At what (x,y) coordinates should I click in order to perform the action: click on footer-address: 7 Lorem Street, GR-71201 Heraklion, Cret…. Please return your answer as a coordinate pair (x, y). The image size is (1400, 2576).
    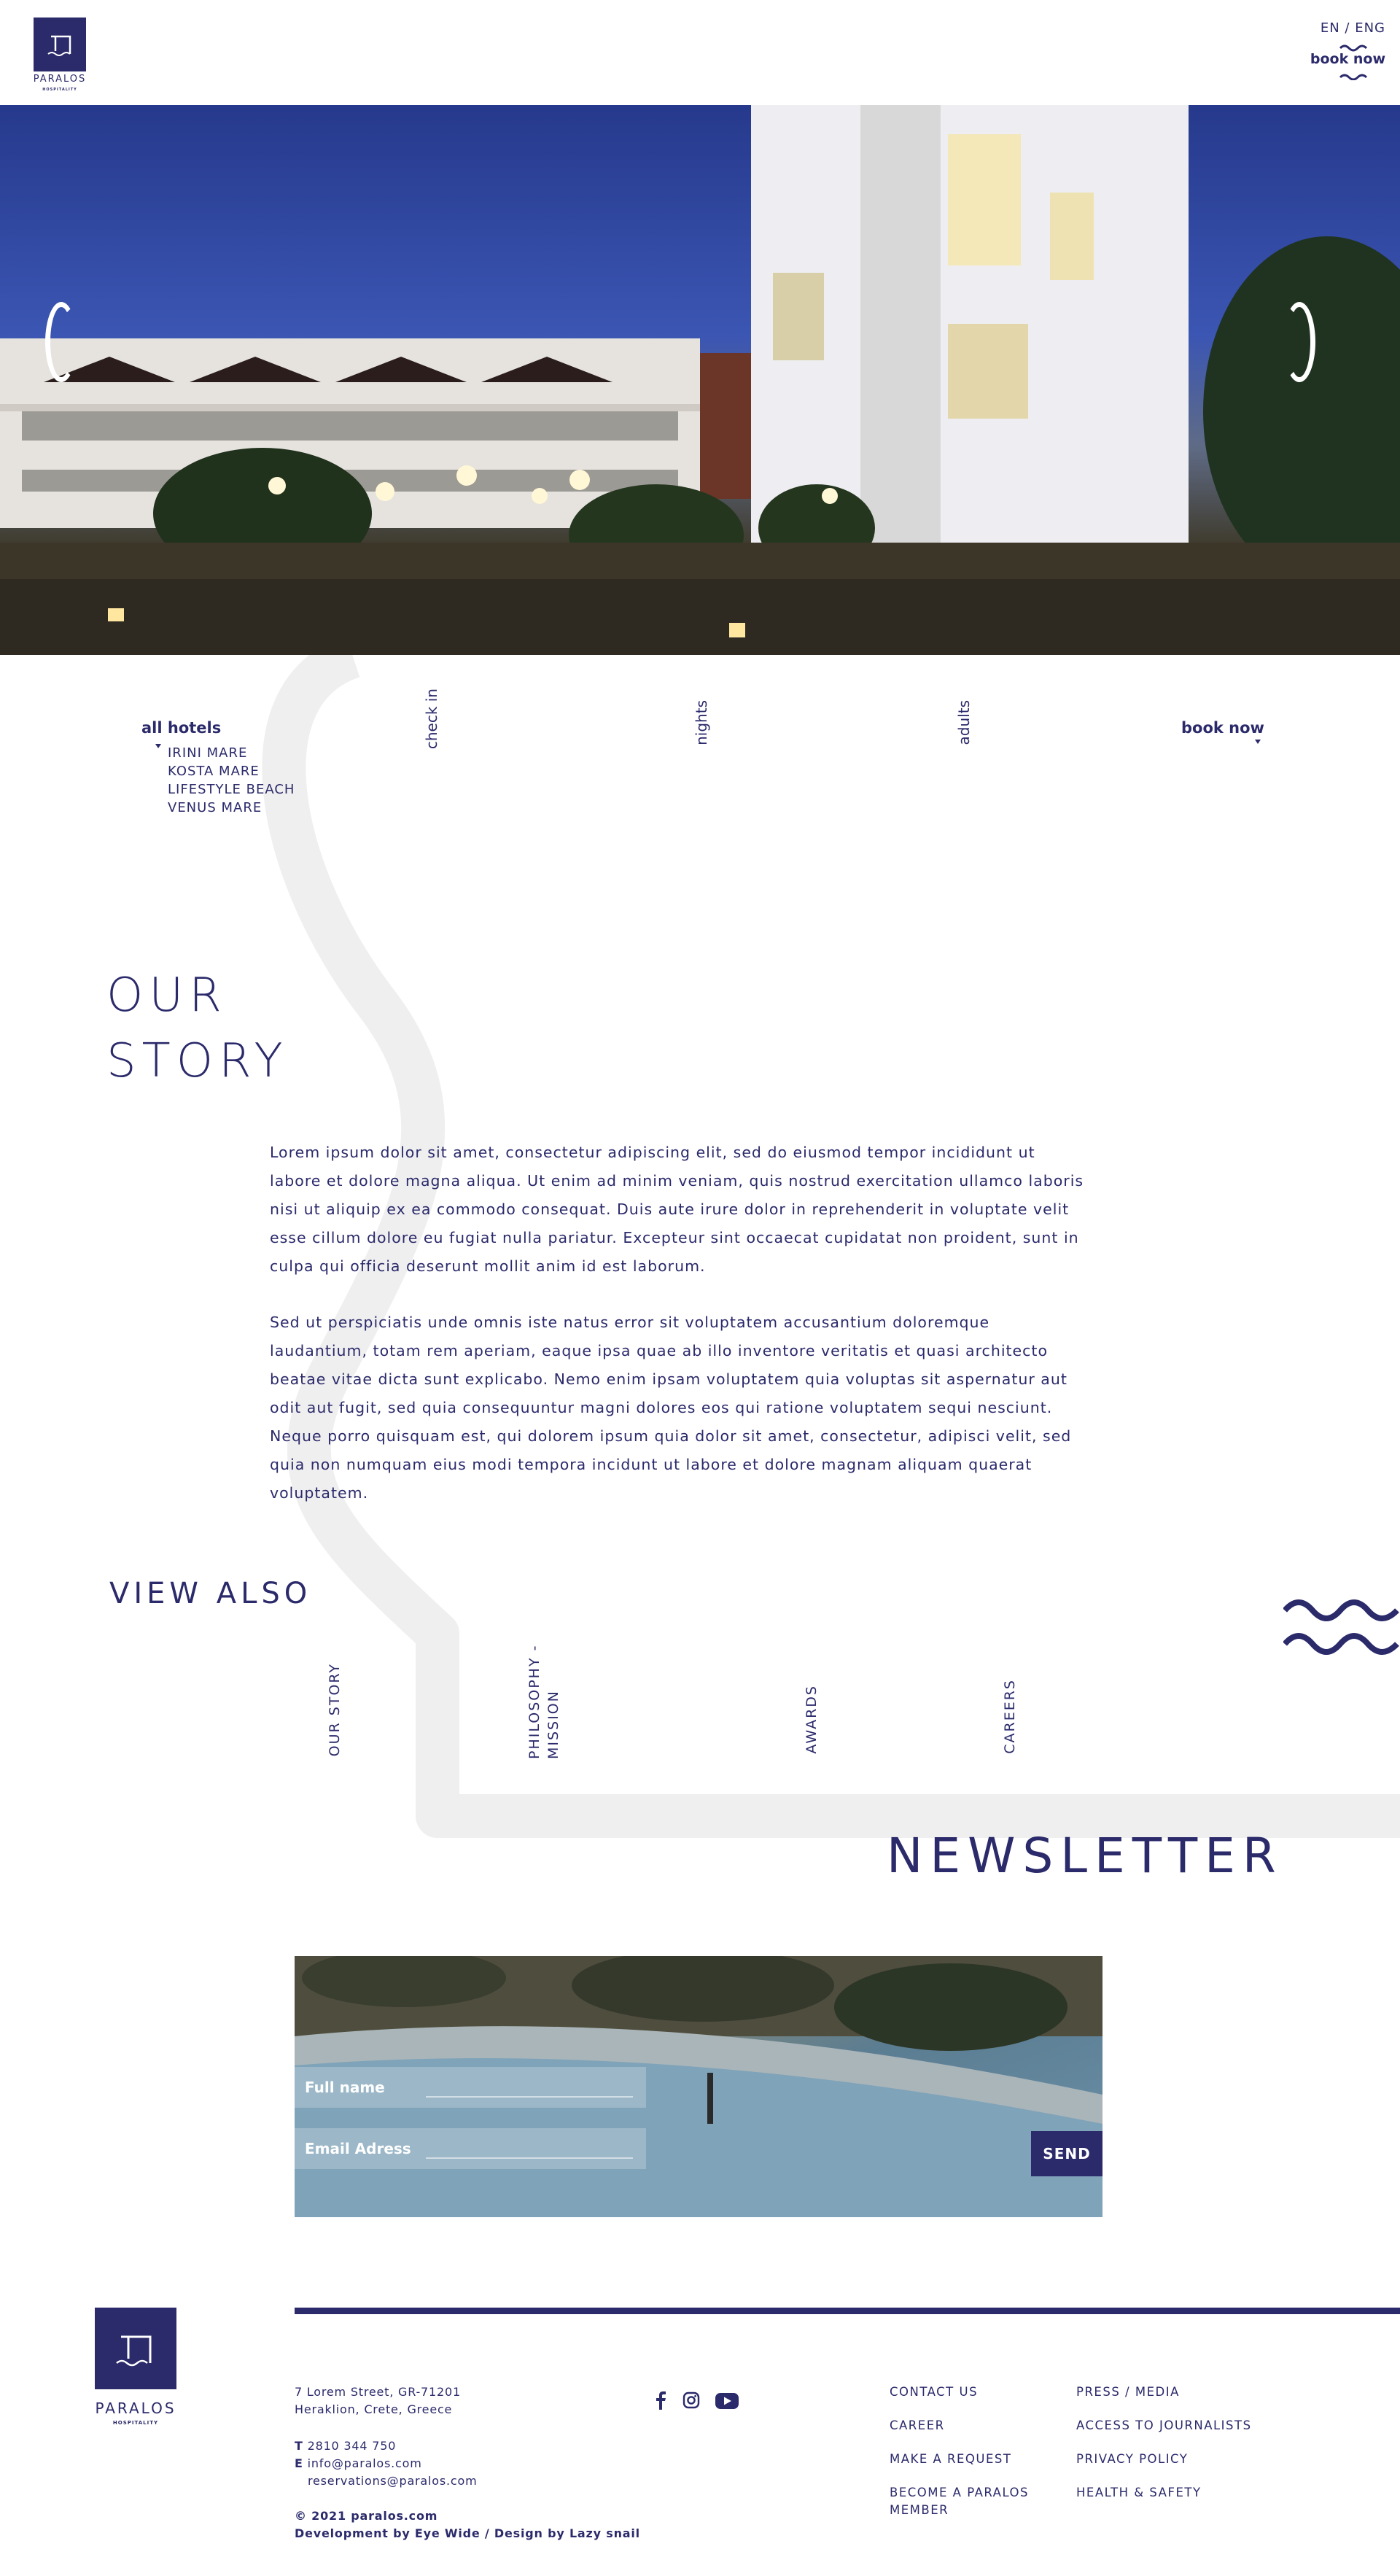
    Looking at the image, I should click on (378, 2401).